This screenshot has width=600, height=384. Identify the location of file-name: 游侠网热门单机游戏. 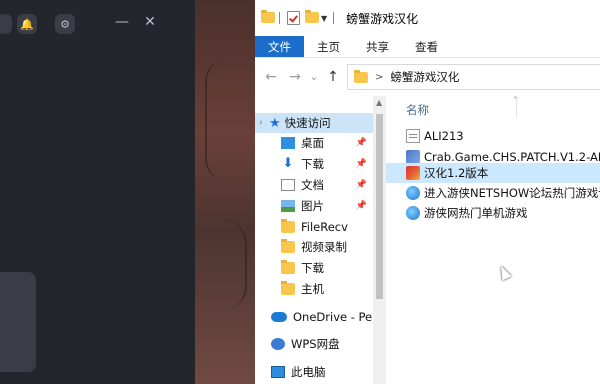
(476, 213).